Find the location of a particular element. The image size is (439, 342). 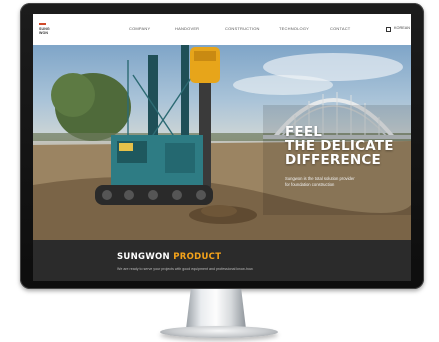

monitor-stand-base is located at coordinates (219, 332).